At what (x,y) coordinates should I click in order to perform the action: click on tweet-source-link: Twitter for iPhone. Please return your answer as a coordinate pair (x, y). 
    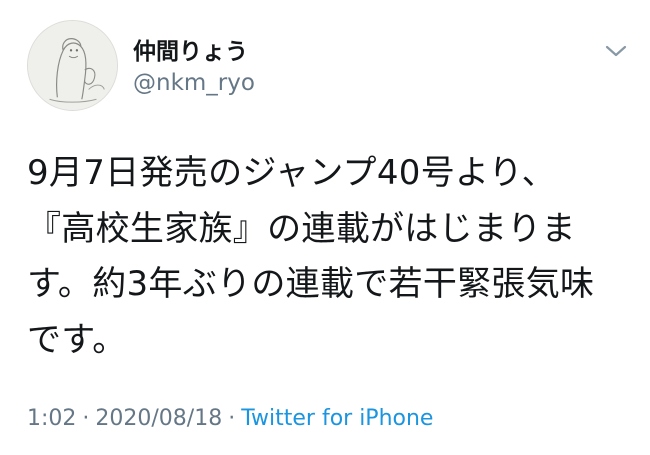
    Looking at the image, I should click on (337, 418).